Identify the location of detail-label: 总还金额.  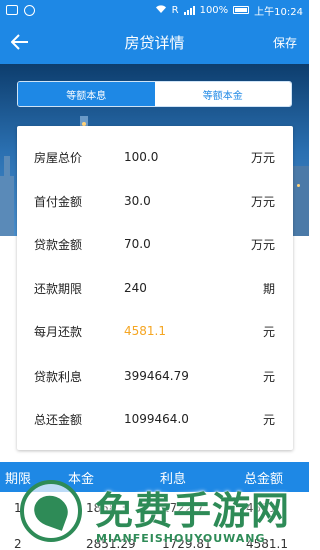
(58, 419).